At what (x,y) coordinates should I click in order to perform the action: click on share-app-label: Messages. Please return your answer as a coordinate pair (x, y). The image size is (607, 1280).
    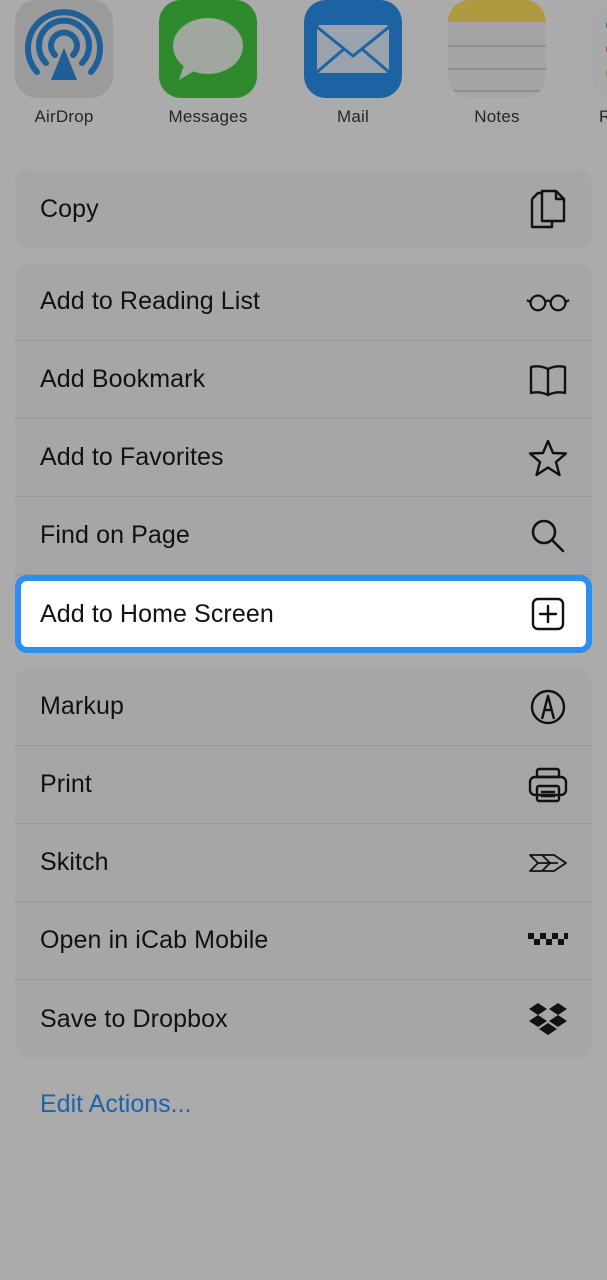
    Looking at the image, I should click on (208, 116).